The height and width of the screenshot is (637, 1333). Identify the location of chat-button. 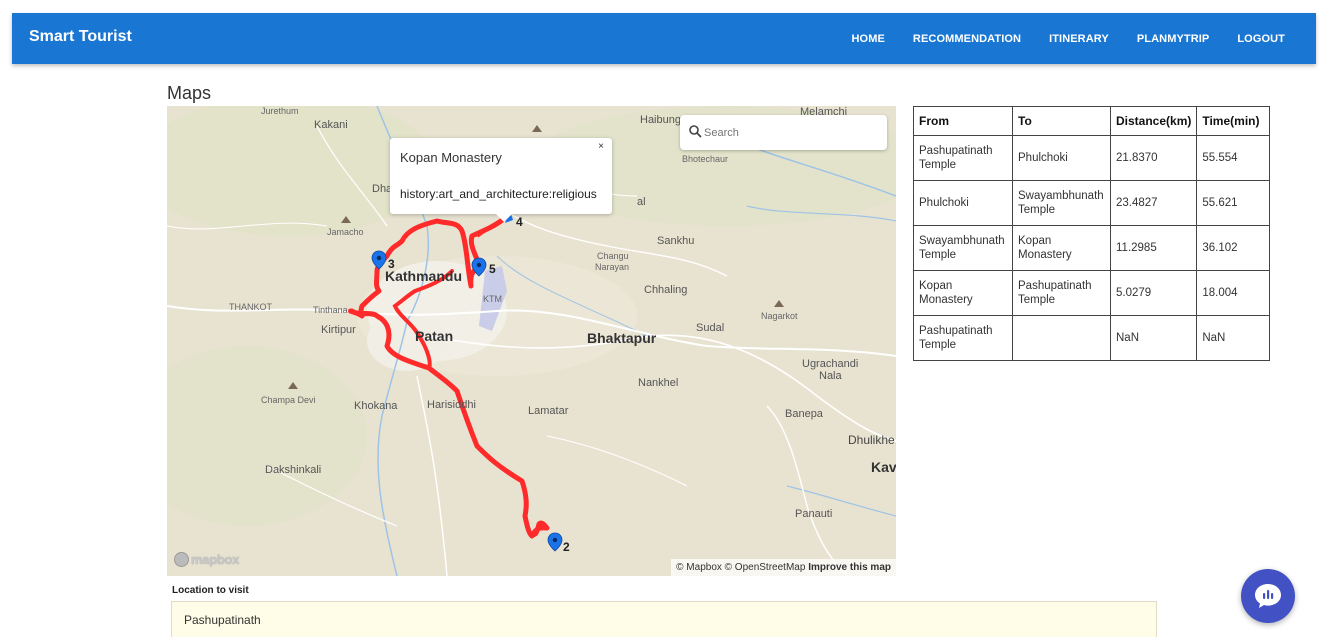
(1268, 596).